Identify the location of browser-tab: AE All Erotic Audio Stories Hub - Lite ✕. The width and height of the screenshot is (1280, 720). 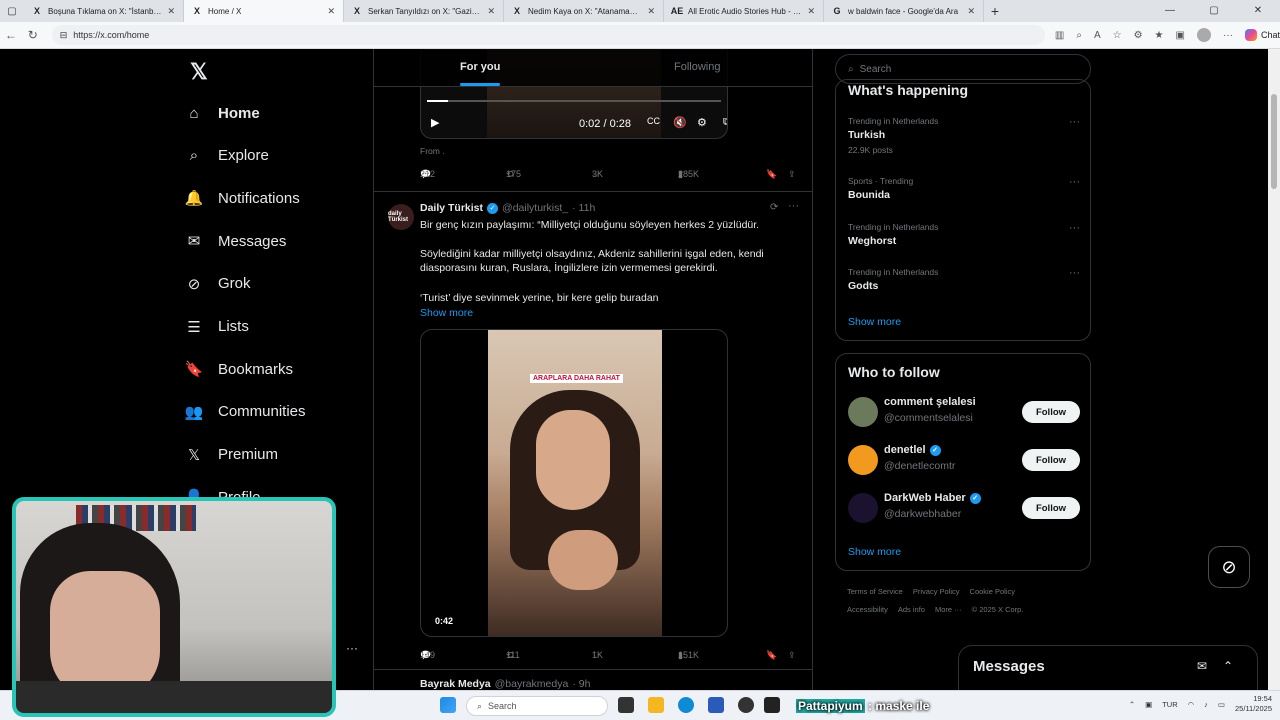
(744, 11).